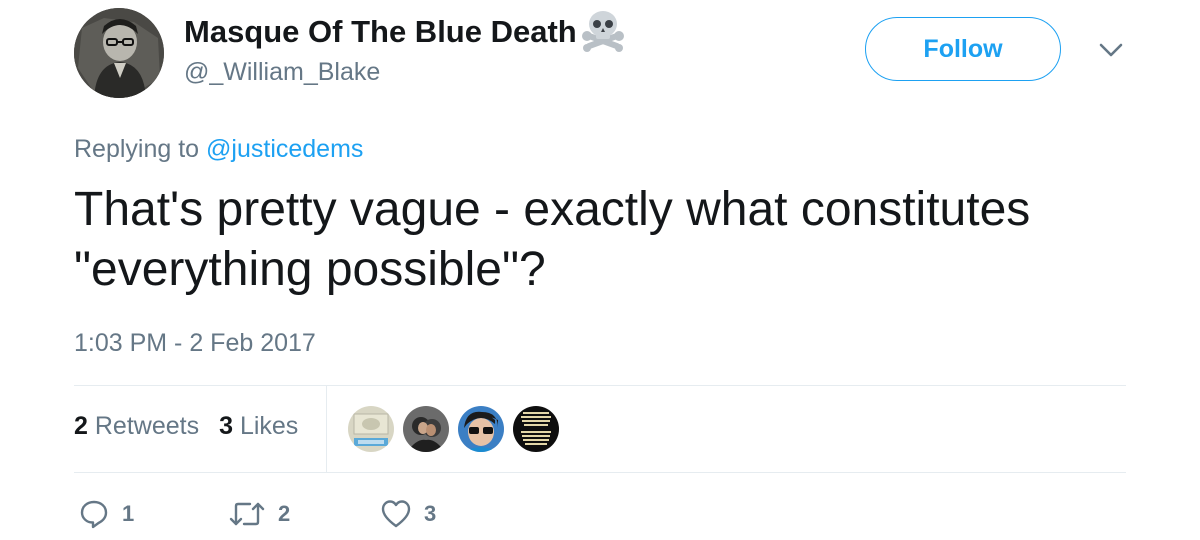 Image resolution: width=1200 pixels, height=540 pixels. What do you see at coordinates (430, 513) in the screenshot?
I see `like-count: 3` at bounding box center [430, 513].